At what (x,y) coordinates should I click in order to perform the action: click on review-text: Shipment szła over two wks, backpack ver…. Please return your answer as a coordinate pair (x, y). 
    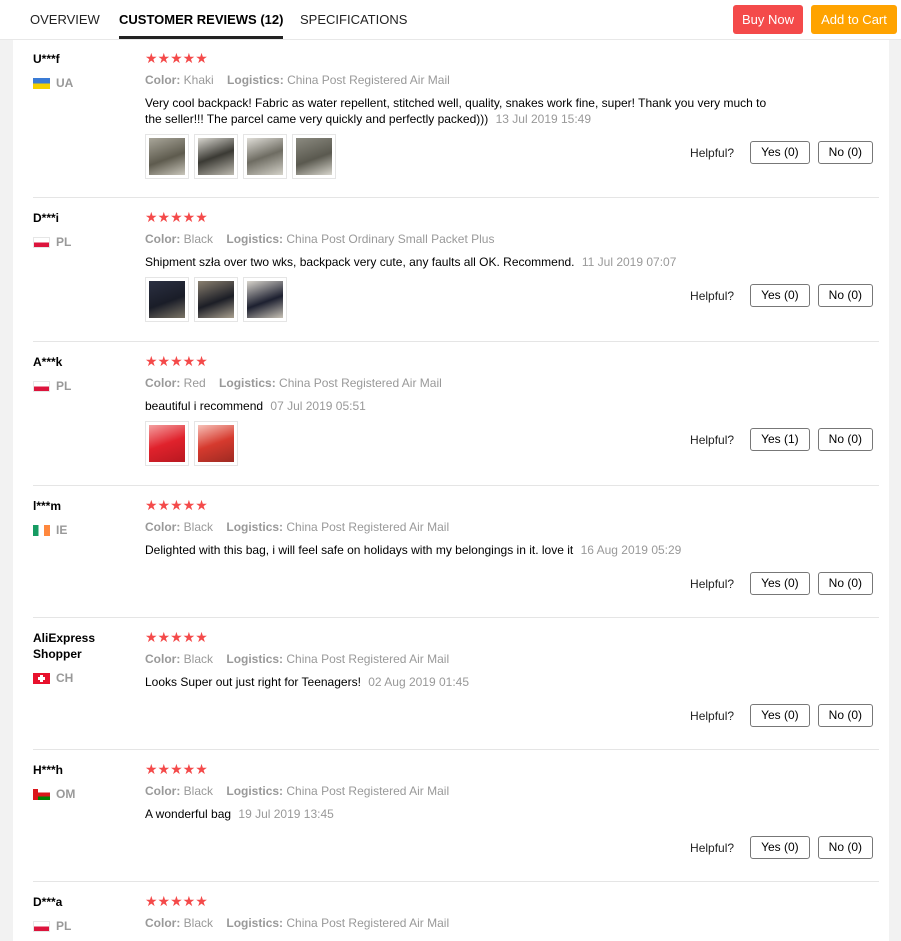
    Looking at the image, I should click on (465, 262).